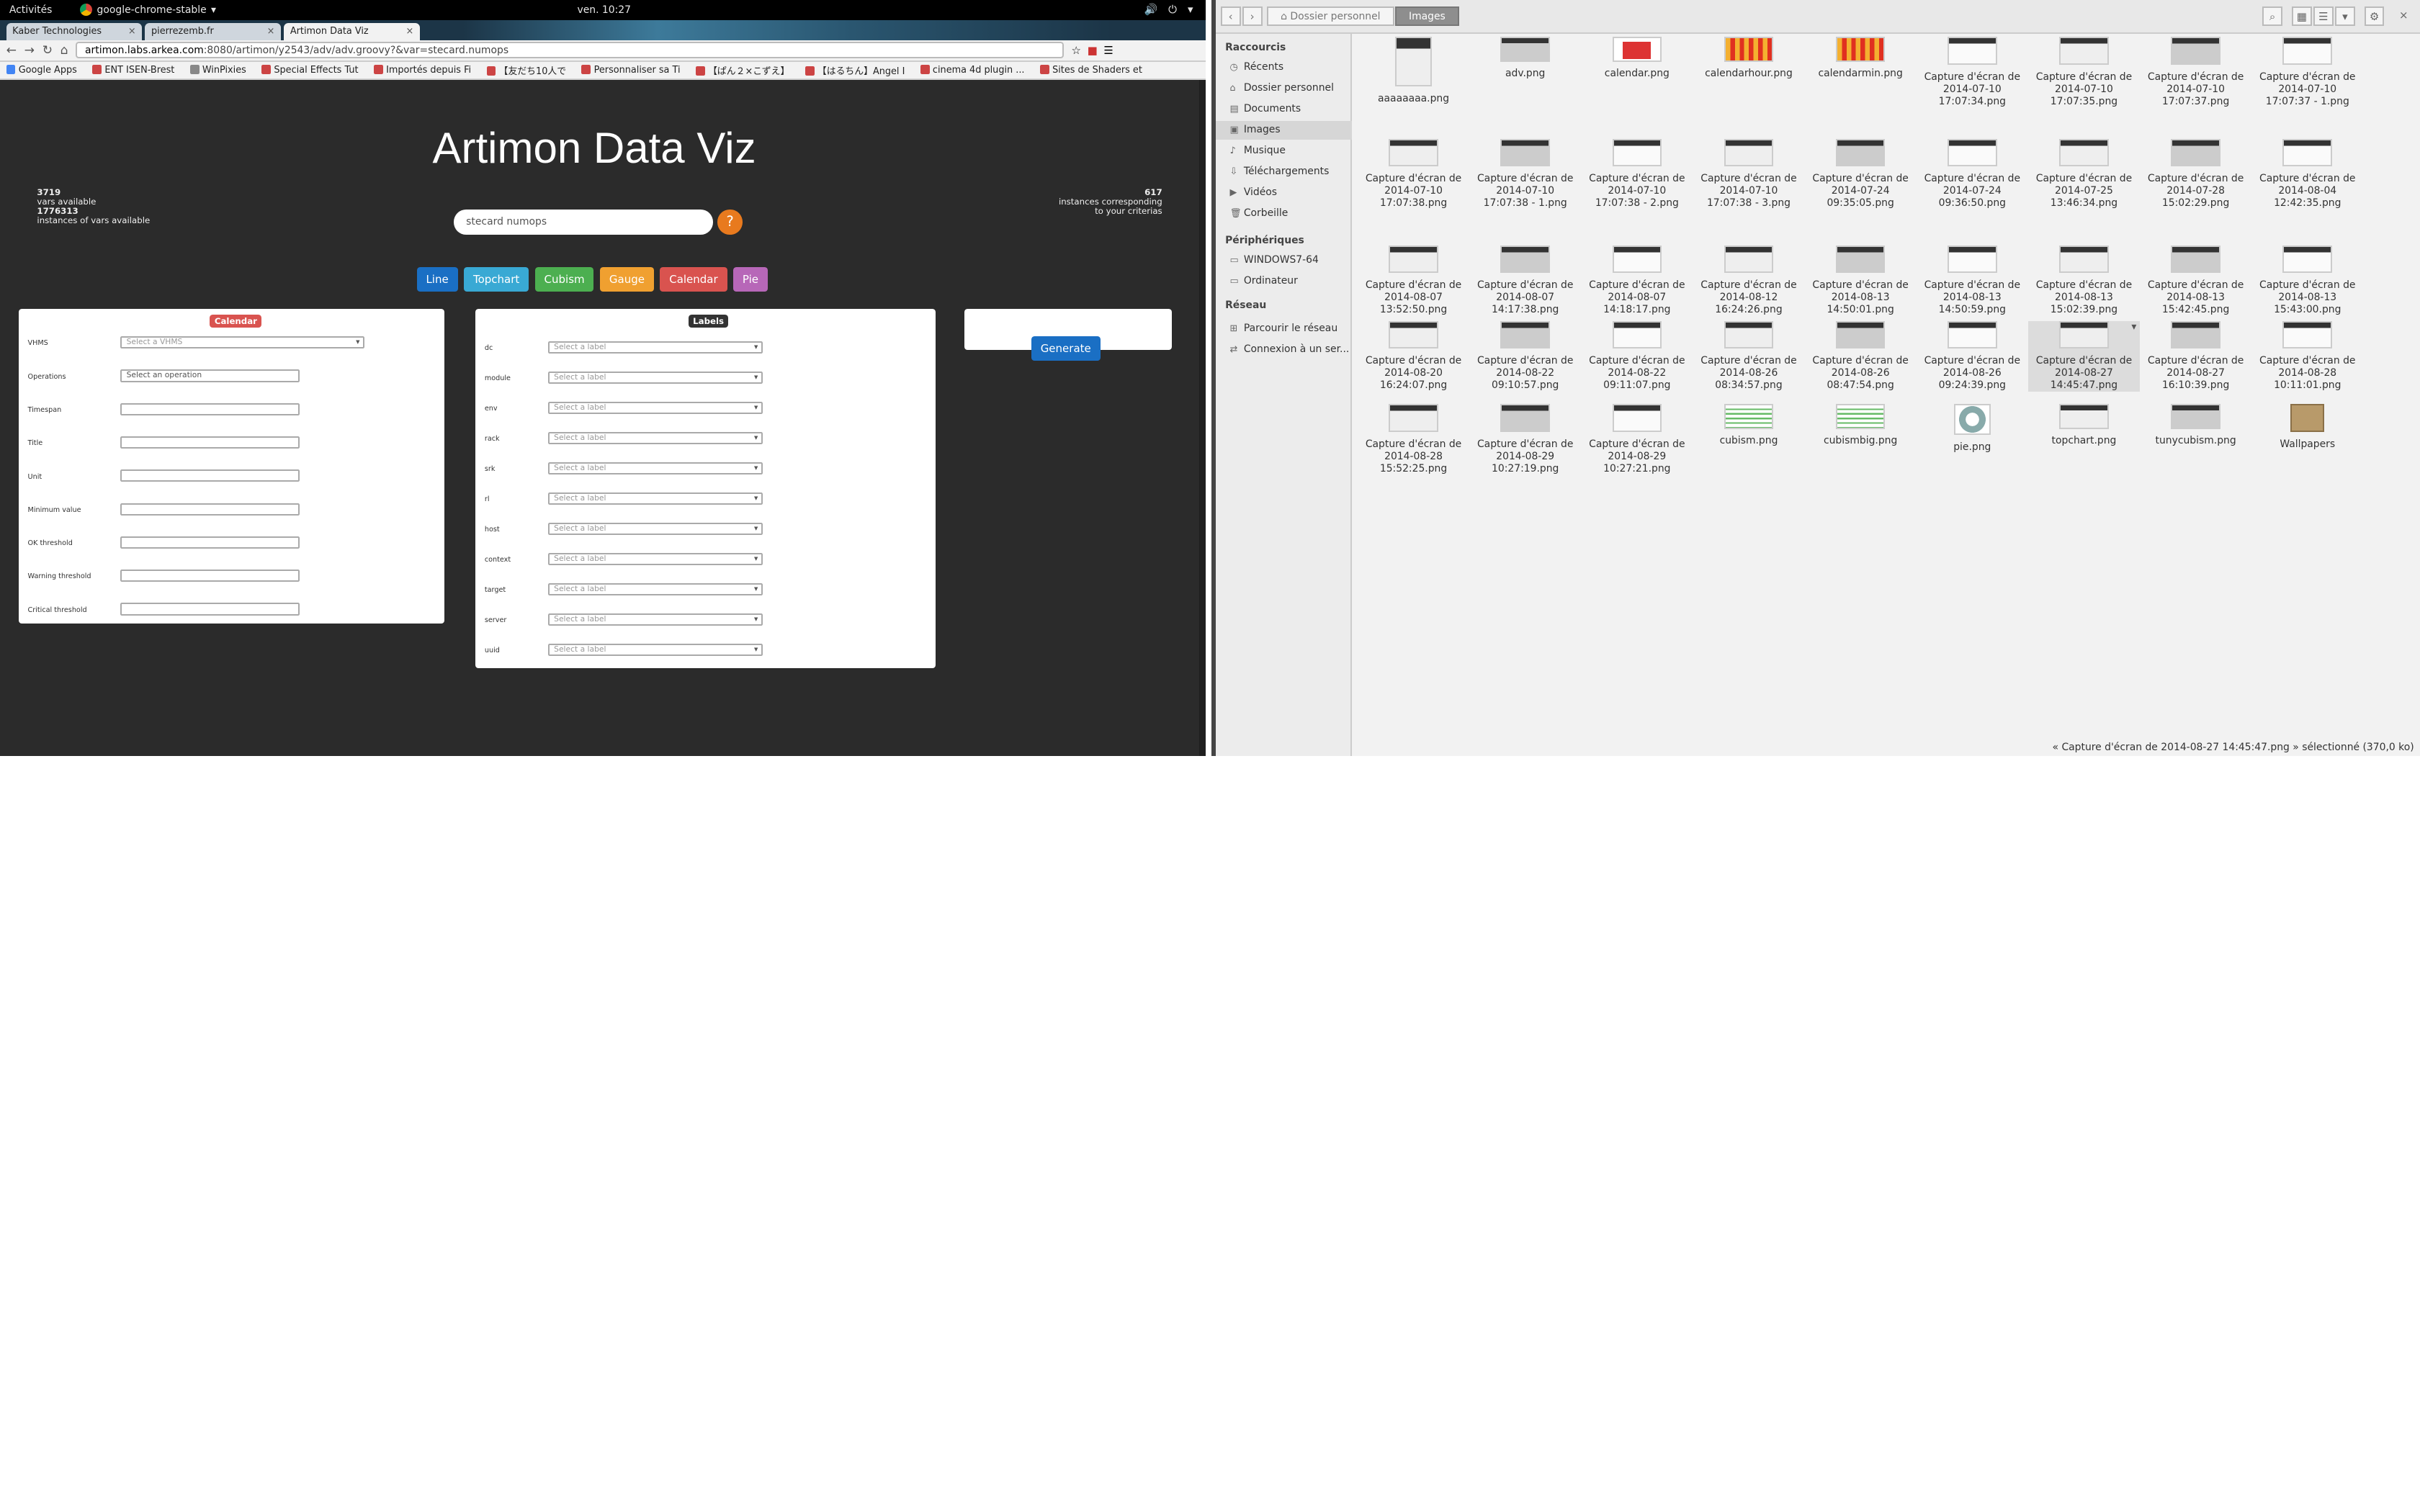  What do you see at coordinates (1330, 16) in the screenshot?
I see `breadcrumb-home: ⌂ Dossier personnel` at bounding box center [1330, 16].